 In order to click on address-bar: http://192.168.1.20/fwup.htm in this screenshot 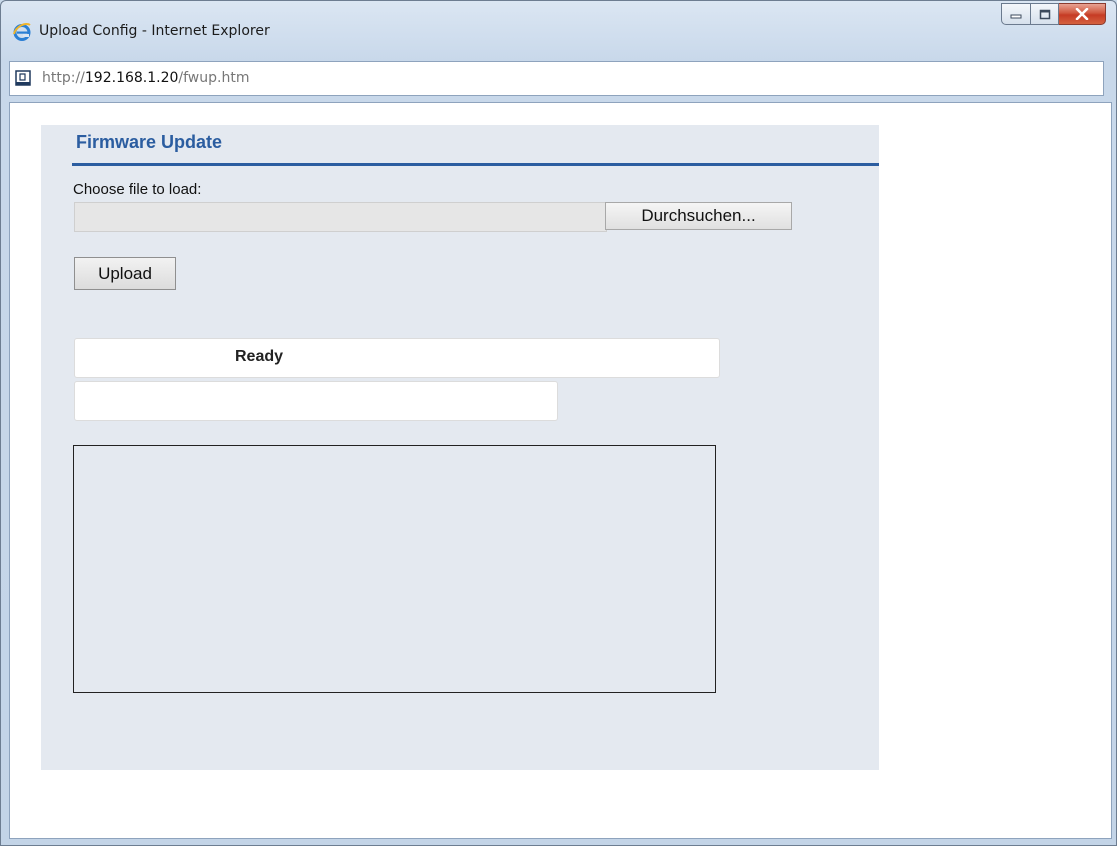, I will do `click(556, 78)`.